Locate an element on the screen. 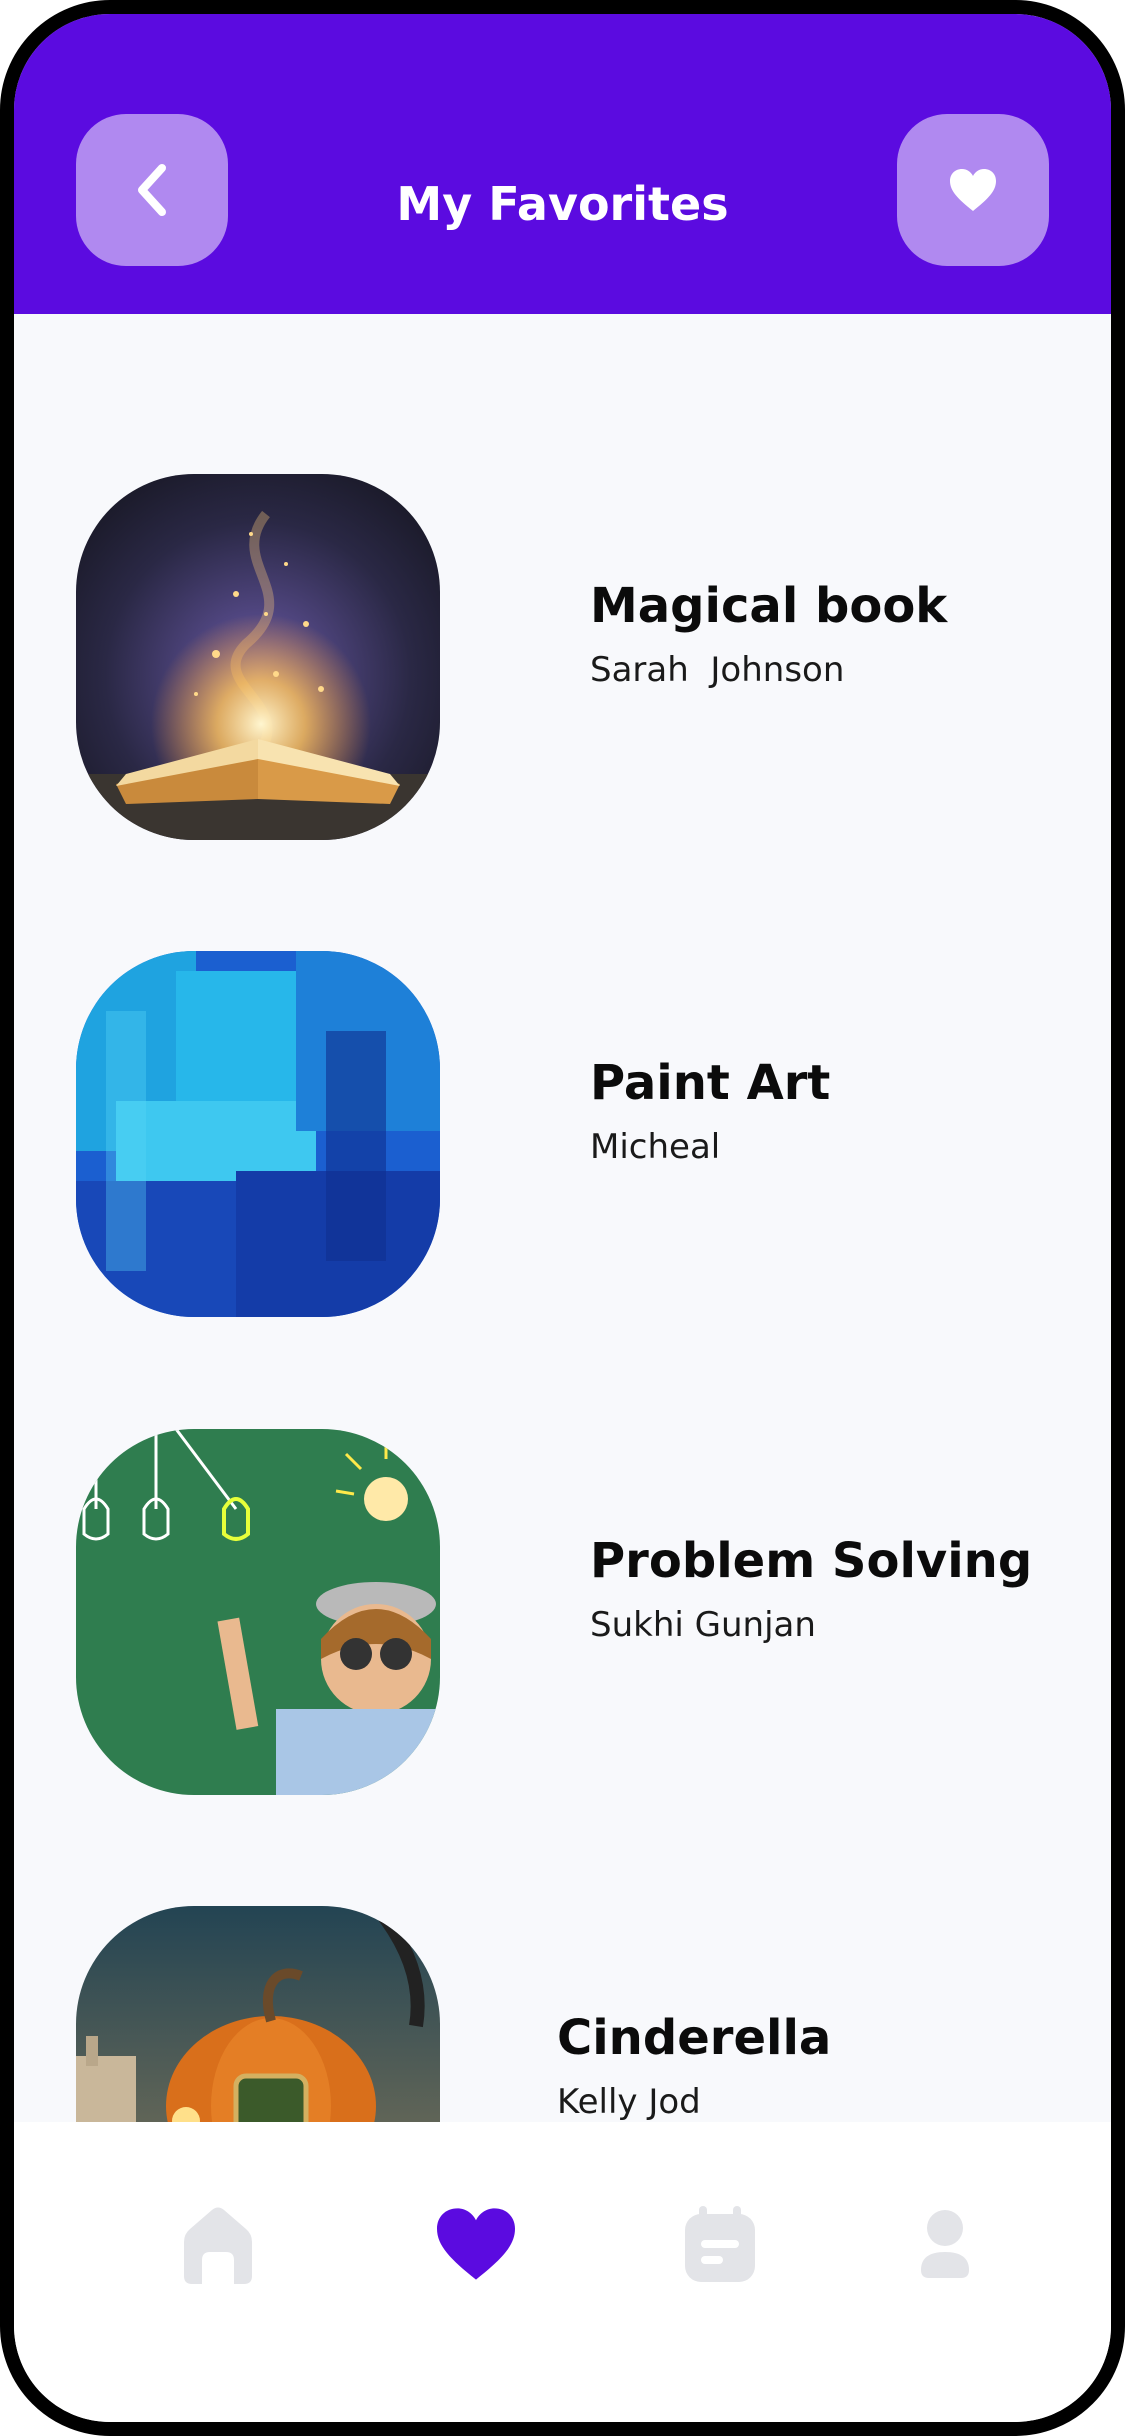  calendar-icon is located at coordinates (720, 2244).